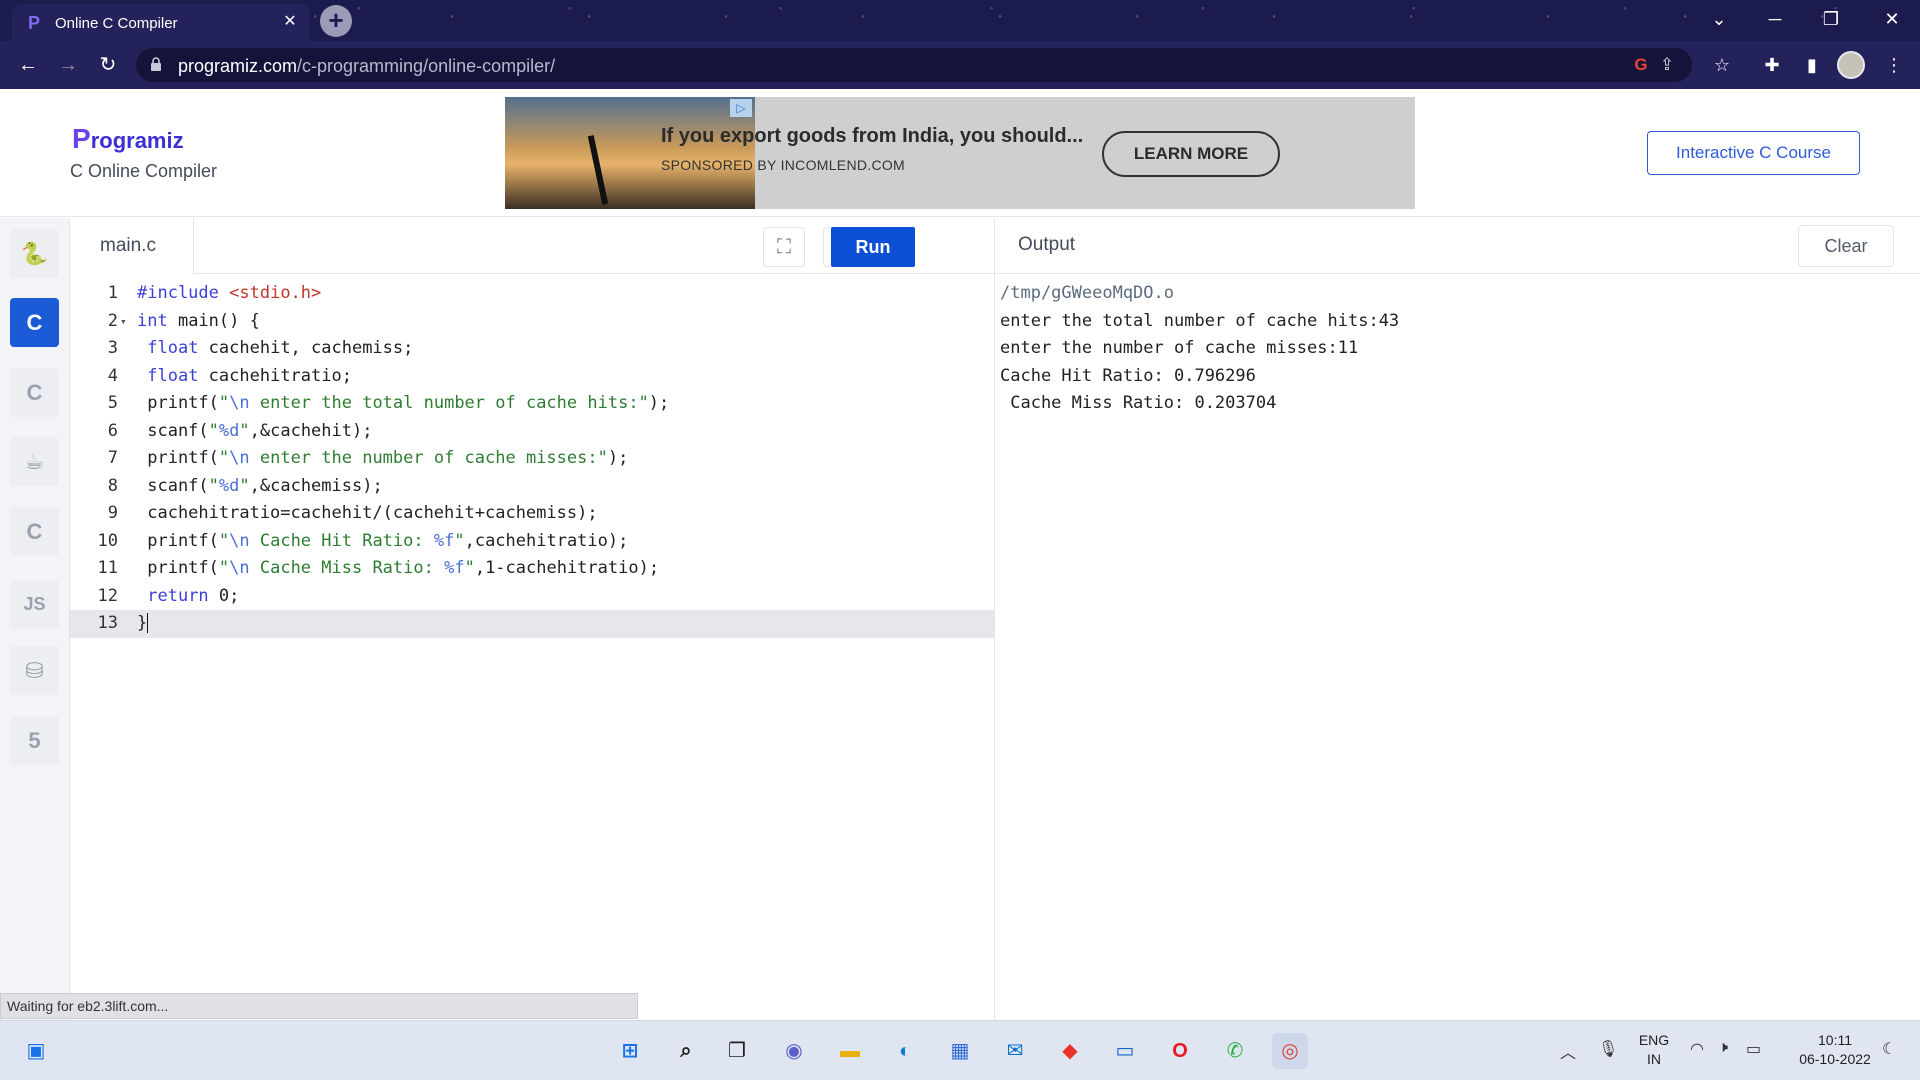 This screenshot has height=1080, width=1920. I want to click on code-line: 6 scanf("%d",&cachehit);, so click(532, 432).